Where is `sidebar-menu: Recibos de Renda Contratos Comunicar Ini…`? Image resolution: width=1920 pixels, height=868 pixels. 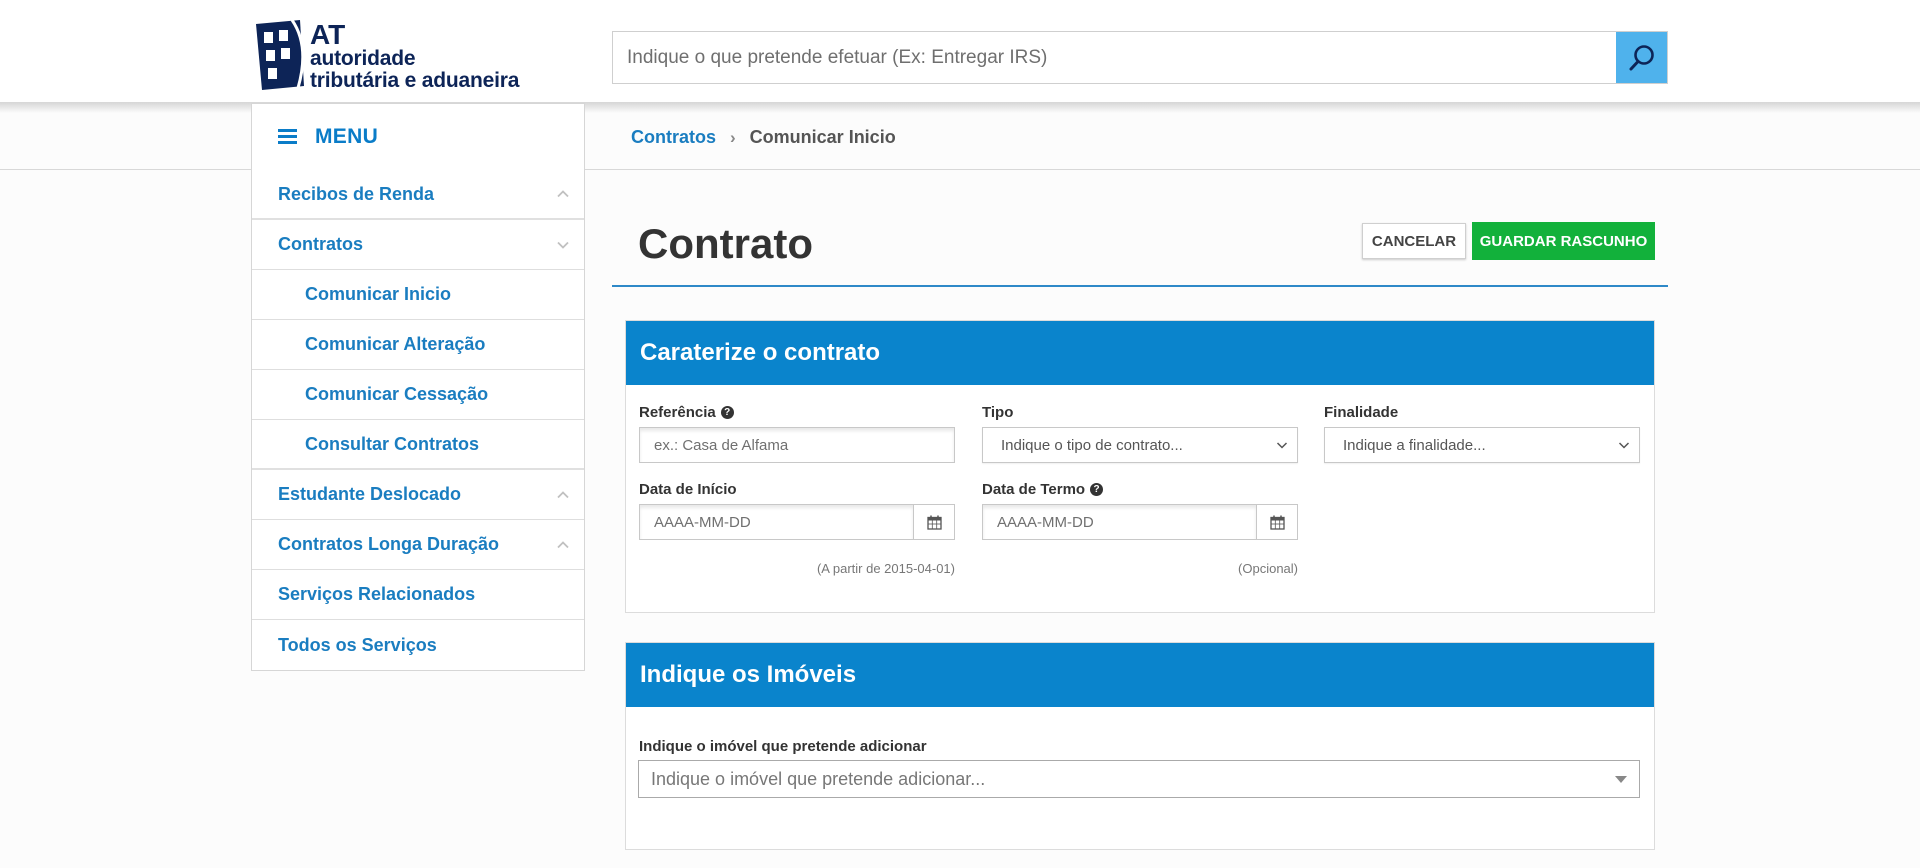 sidebar-menu: Recibos de Renda Contratos Comunicar Ini… is located at coordinates (418, 420).